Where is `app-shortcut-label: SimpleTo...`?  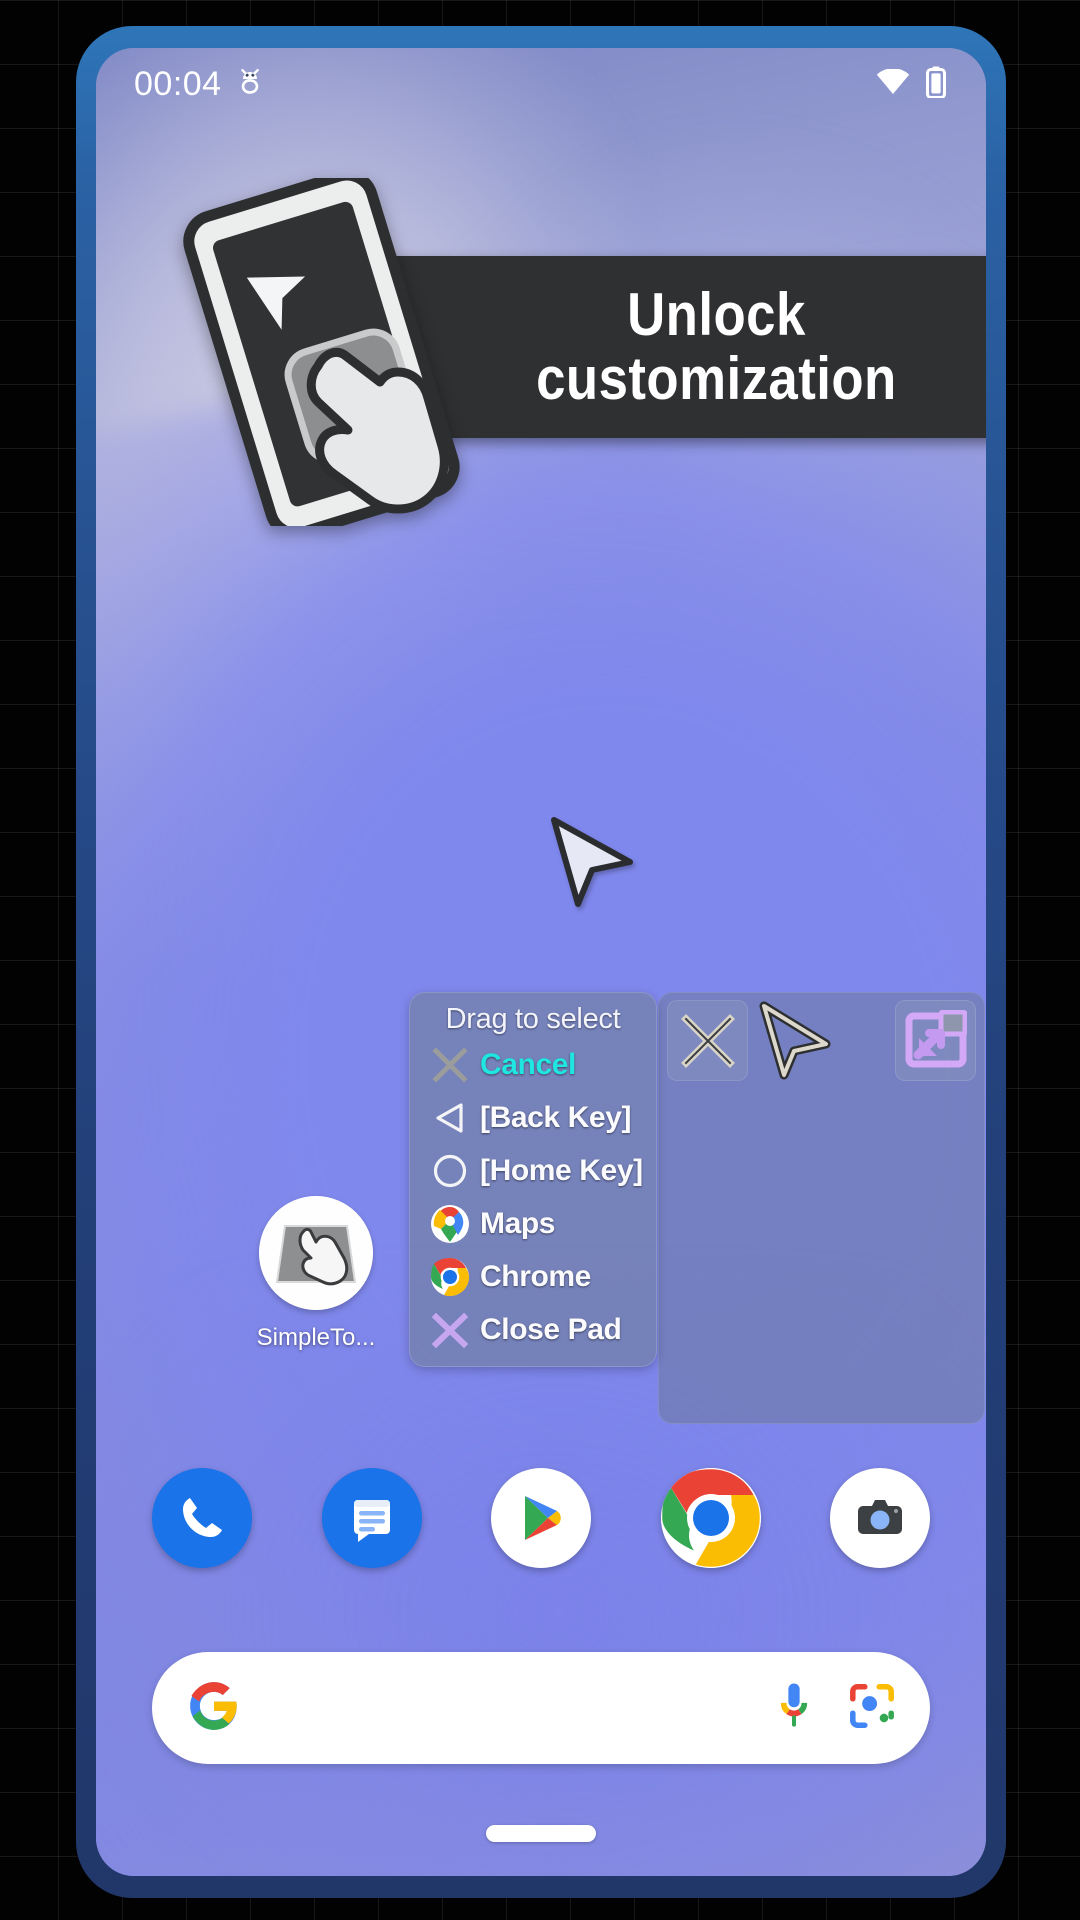 app-shortcut-label: SimpleTo... is located at coordinates (316, 1337).